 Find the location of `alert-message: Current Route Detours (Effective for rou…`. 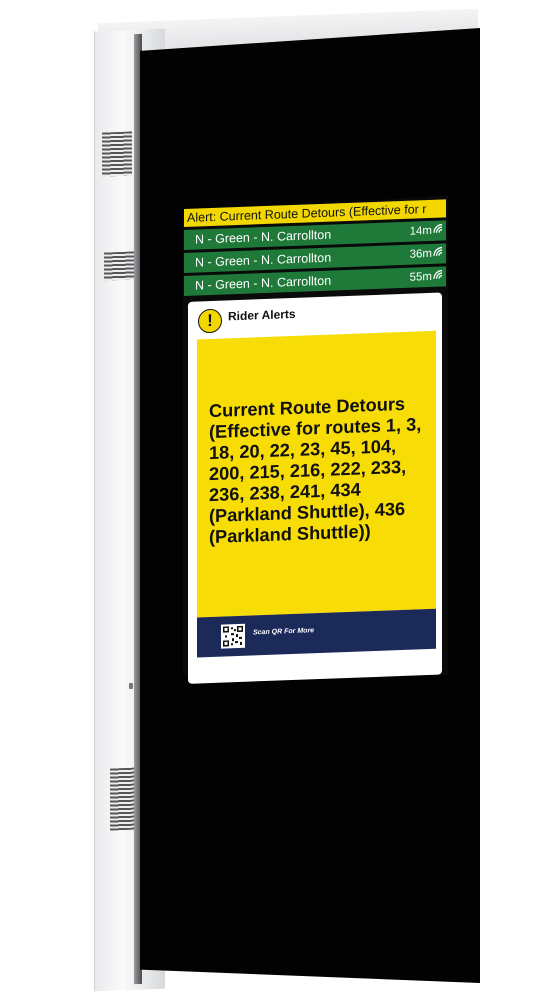

alert-message: Current Route Detours (Effective for rou… is located at coordinates (315, 470).